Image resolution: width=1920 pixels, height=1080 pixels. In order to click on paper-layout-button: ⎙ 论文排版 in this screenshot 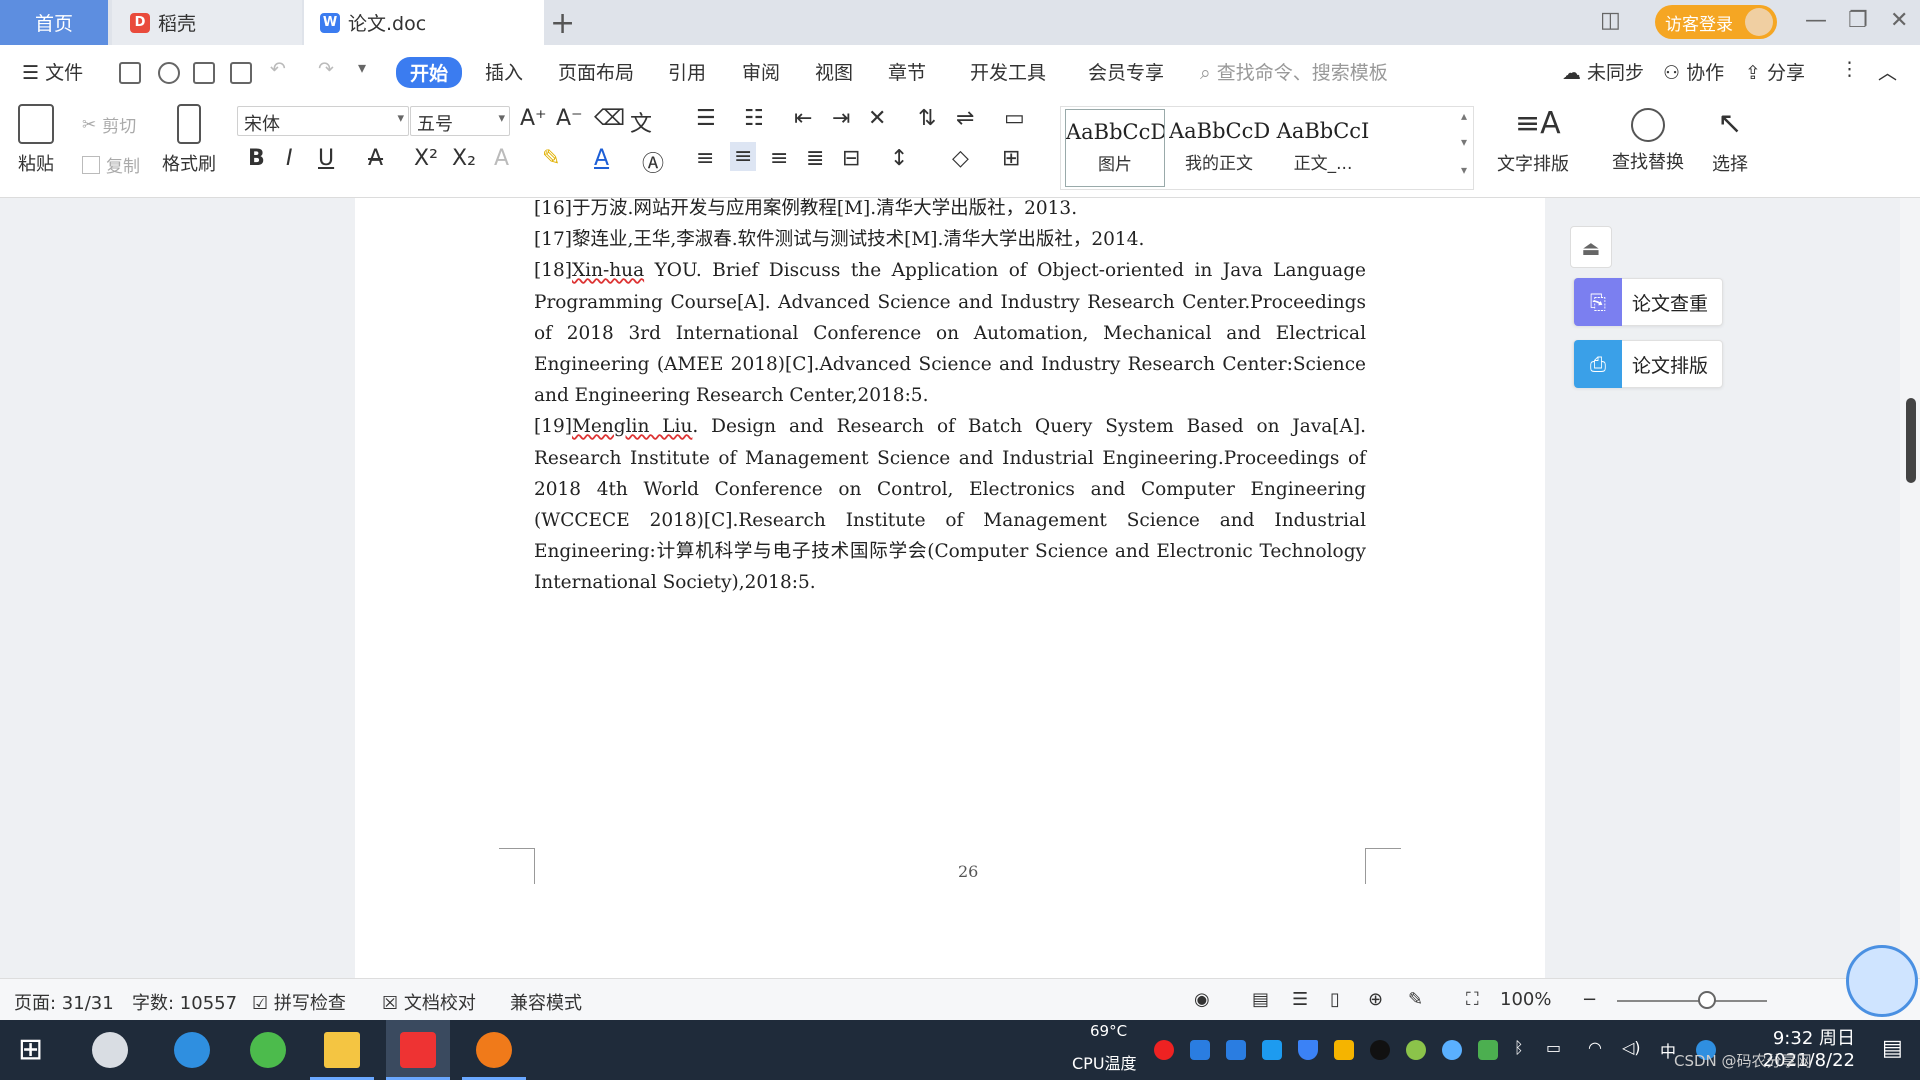, I will do `click(1648, 364)`.